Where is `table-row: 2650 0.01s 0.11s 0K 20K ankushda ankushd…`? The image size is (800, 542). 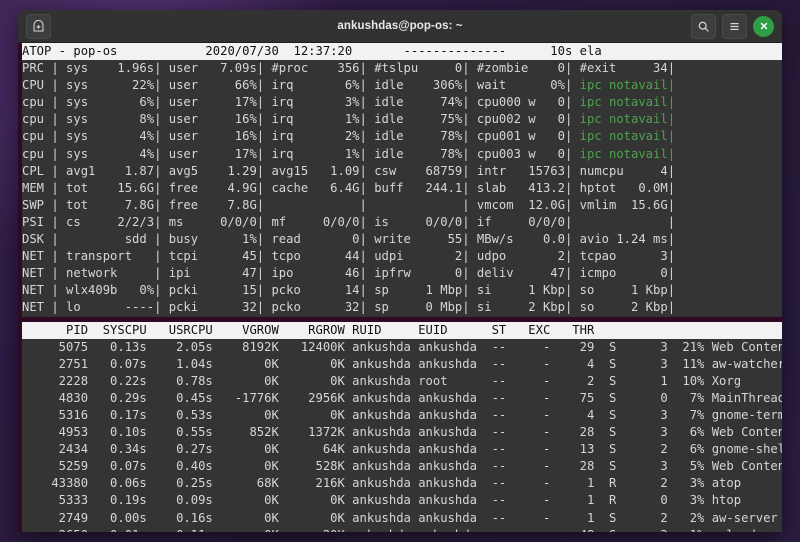 table-row: 2650 0.01s 0.11s 0K 20K ankushda ankushd… is located at coordinates (402, 529).